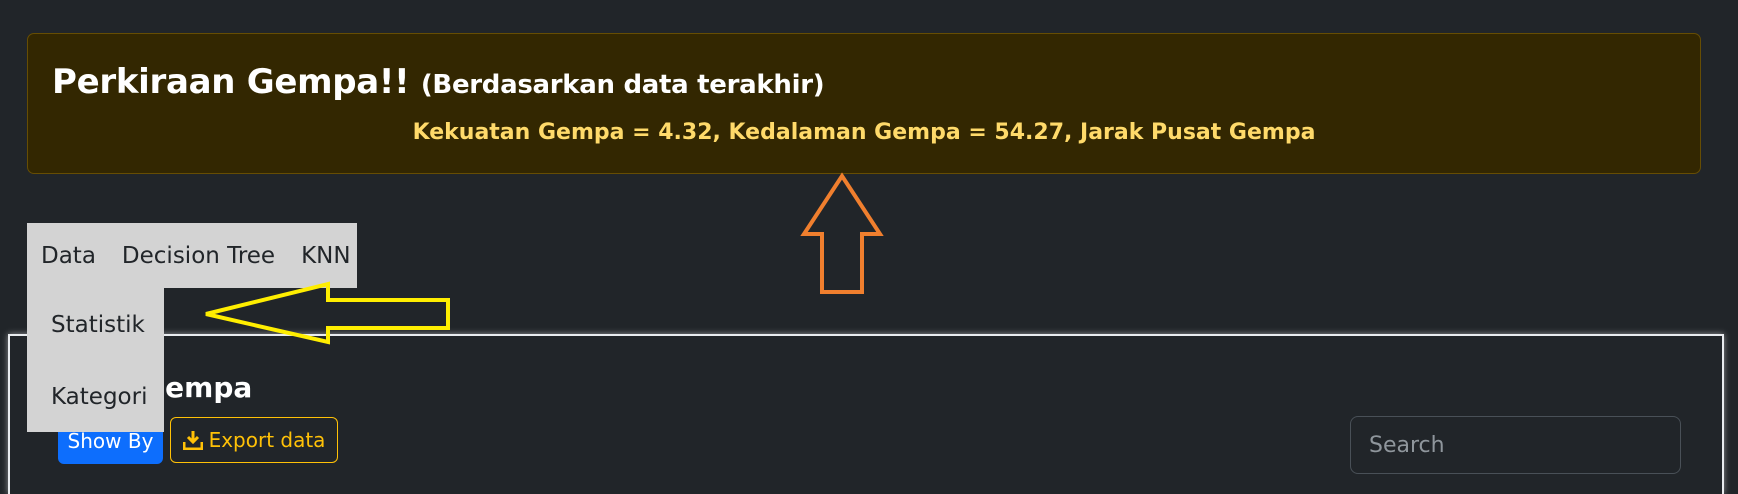 Image resolution: width=1738 pixels, height=494 pixels. Describe the element at coordinates (231, 82) in the screenshot. I see `alert-heading-title: Perkiraan Gempa!!` at that location.